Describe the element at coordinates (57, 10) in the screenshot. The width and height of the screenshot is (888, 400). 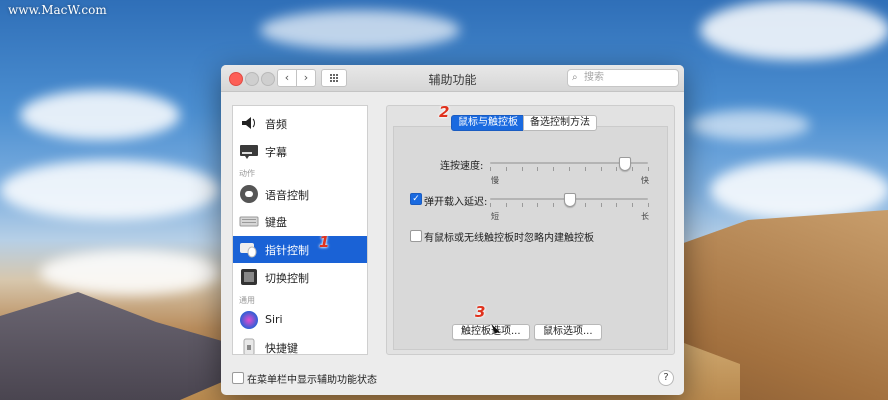
I see `watermark: www.MacW.com` at that location.